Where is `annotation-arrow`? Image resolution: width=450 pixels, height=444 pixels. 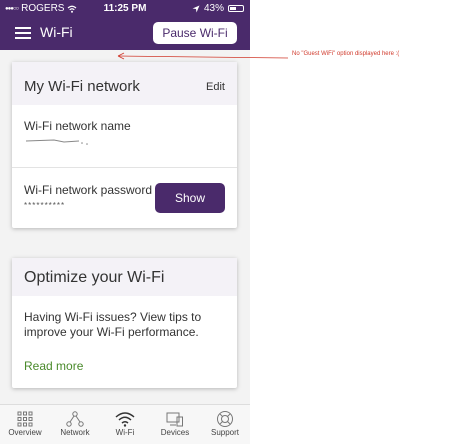 annotation-arrow is located at coordinates (203, 56).